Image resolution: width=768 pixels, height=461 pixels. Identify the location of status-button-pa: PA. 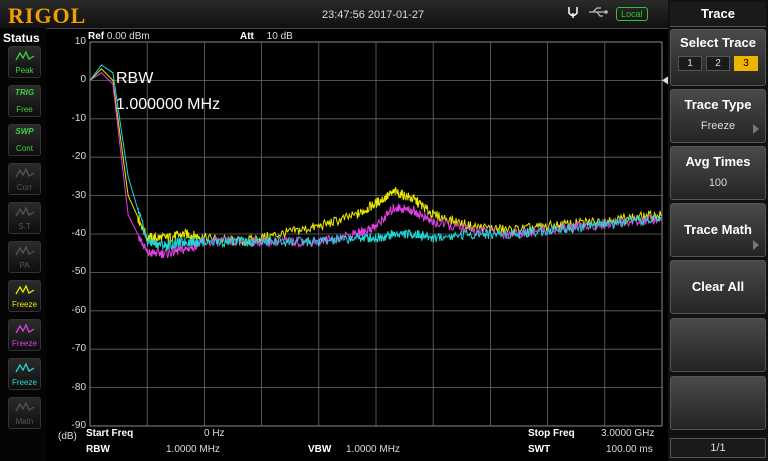
(24, 257).